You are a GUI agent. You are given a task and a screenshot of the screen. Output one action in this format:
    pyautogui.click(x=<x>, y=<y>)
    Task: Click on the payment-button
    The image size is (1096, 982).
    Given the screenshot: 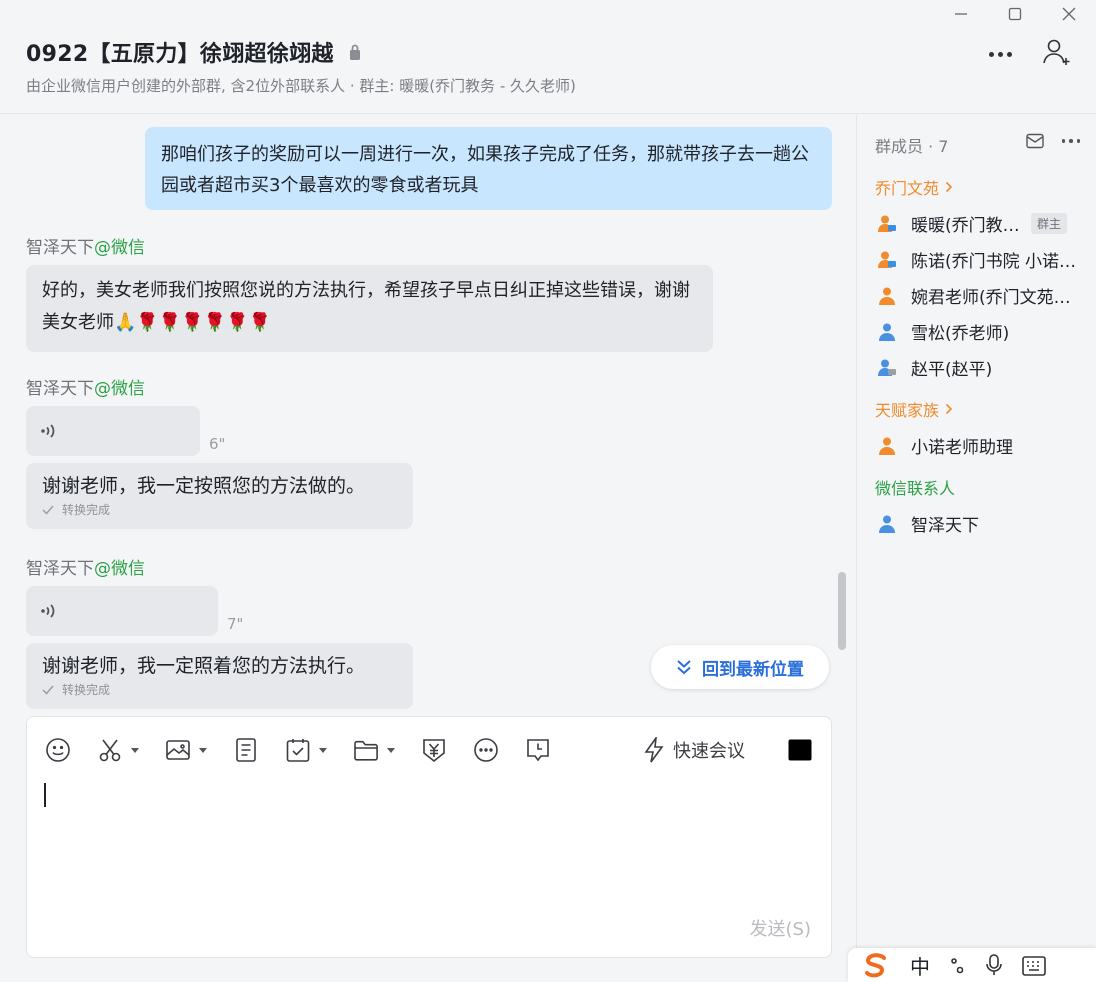 What is the action you would take?
    pyautogui.click(x=434, y=750)
    